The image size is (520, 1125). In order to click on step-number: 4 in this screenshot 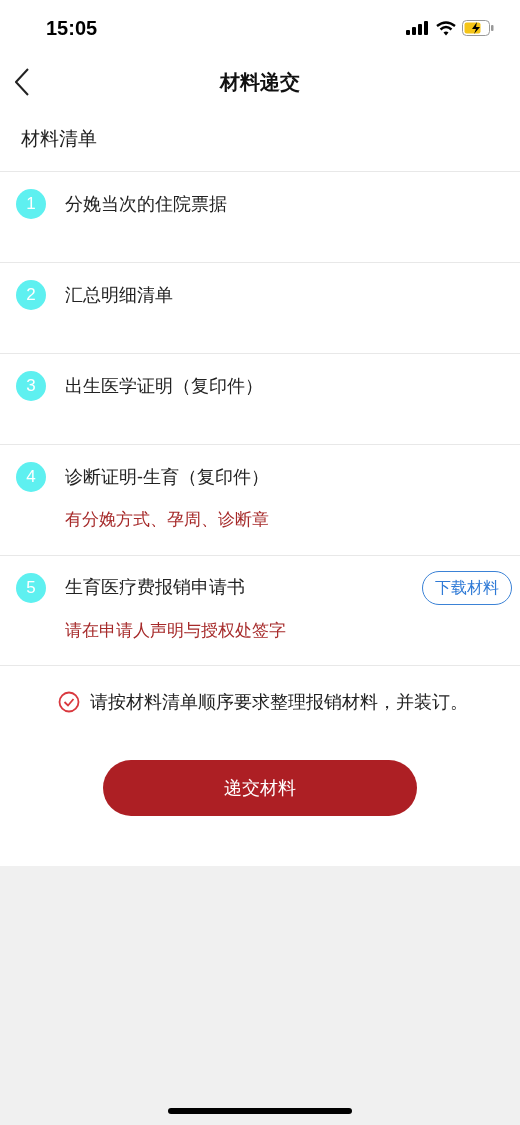, I will do `click(31, 477)`.